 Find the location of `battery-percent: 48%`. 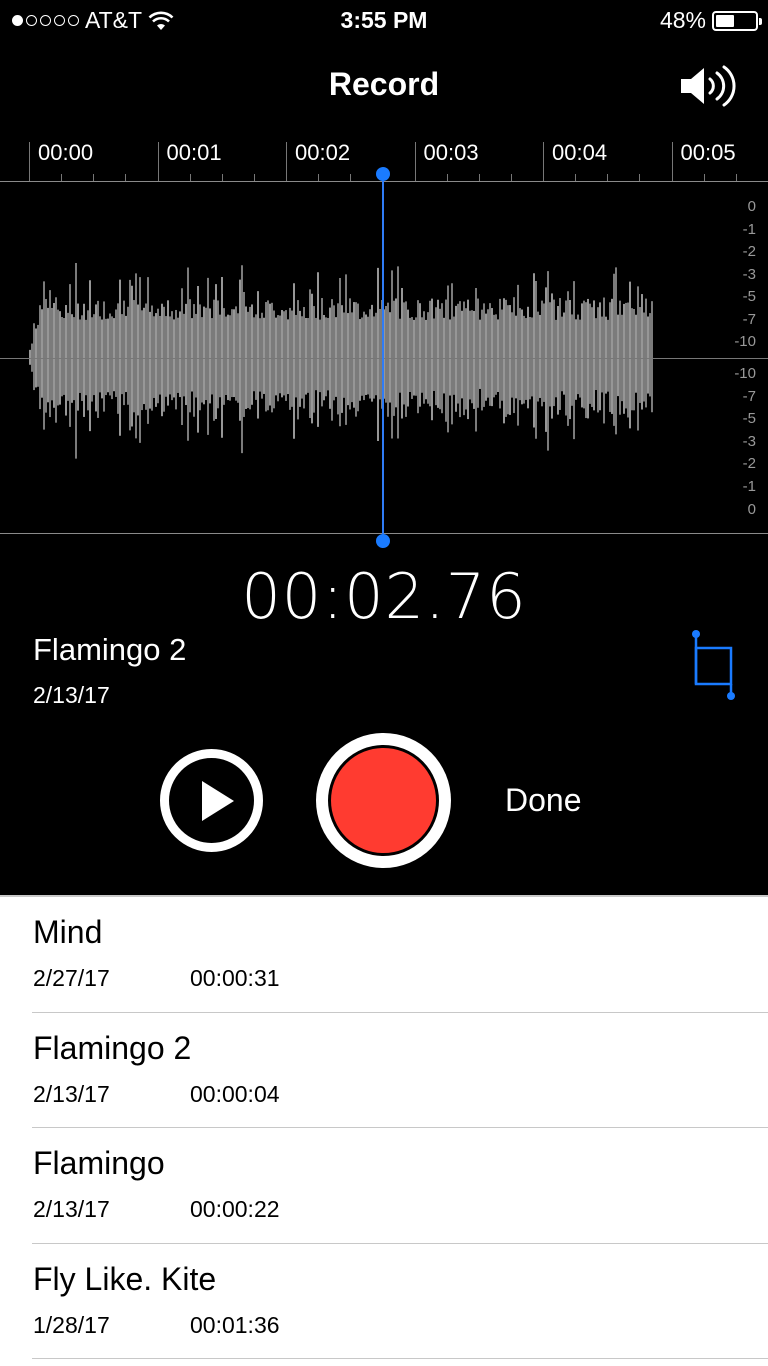

battery-percent: 48% is located at coordinates (682, 20).